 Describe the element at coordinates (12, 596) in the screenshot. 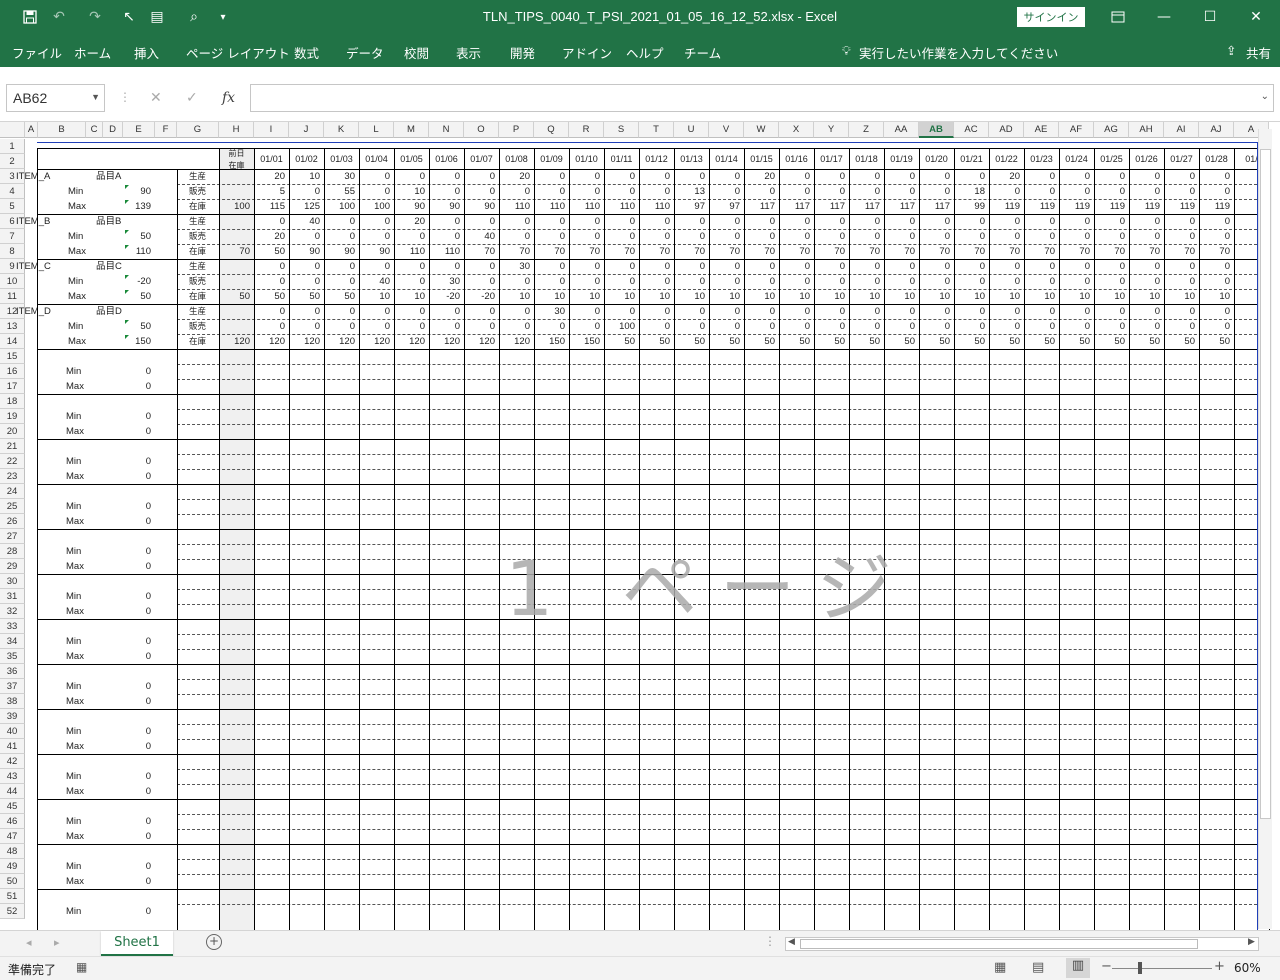

I see `row-header: 31` at that location.